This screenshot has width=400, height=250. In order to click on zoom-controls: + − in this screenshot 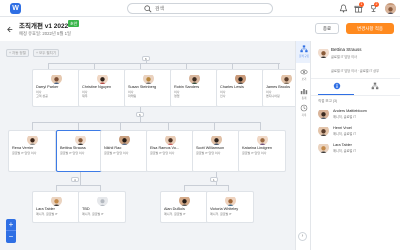, I will do `click(11, 231)`.